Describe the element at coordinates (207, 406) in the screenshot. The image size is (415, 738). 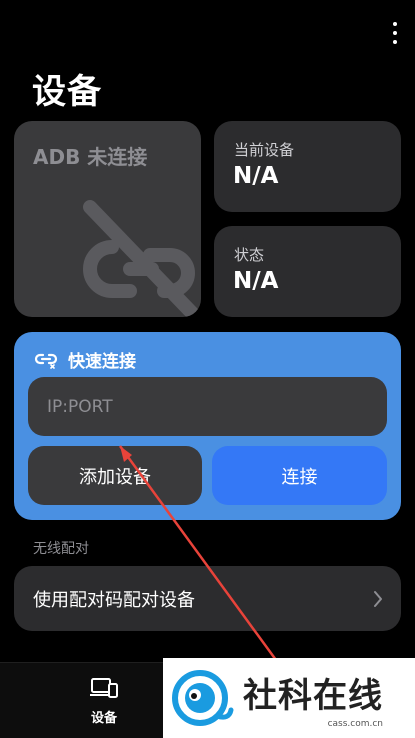
I see `ip-port-input` at that location.